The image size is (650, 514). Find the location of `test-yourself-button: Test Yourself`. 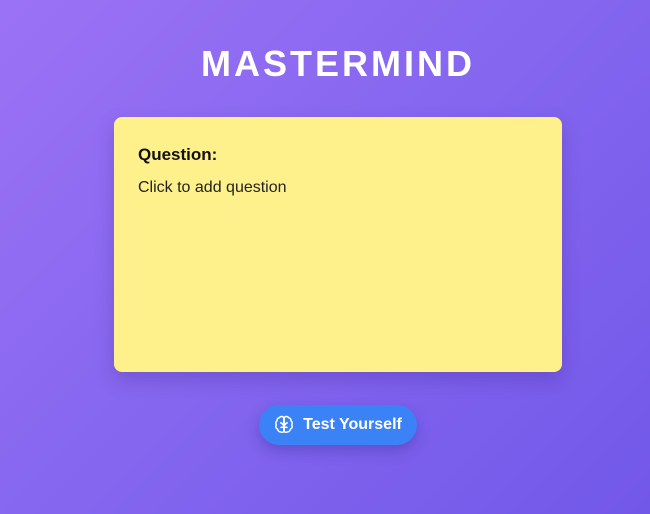

test-yourself-button: Test Yourself is located at coordinates (338, 425).